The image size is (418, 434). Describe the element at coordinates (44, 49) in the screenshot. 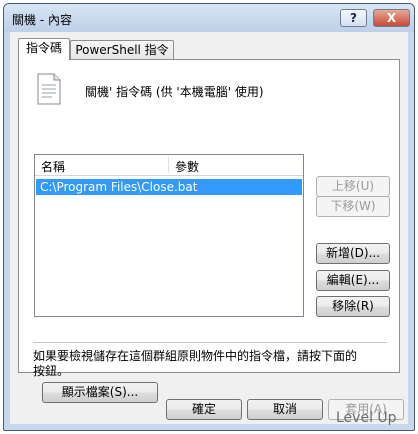

I see `tab-scripts: 指令碼` at that location.